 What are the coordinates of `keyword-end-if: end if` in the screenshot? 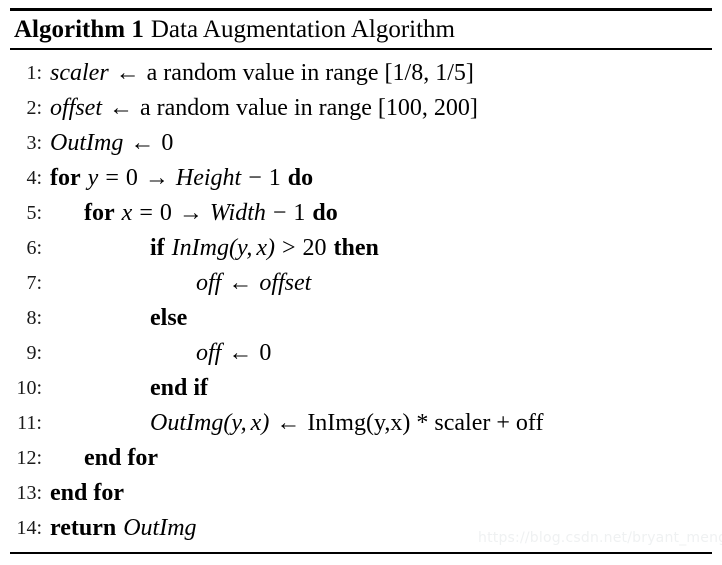 It's located at (179, 388).